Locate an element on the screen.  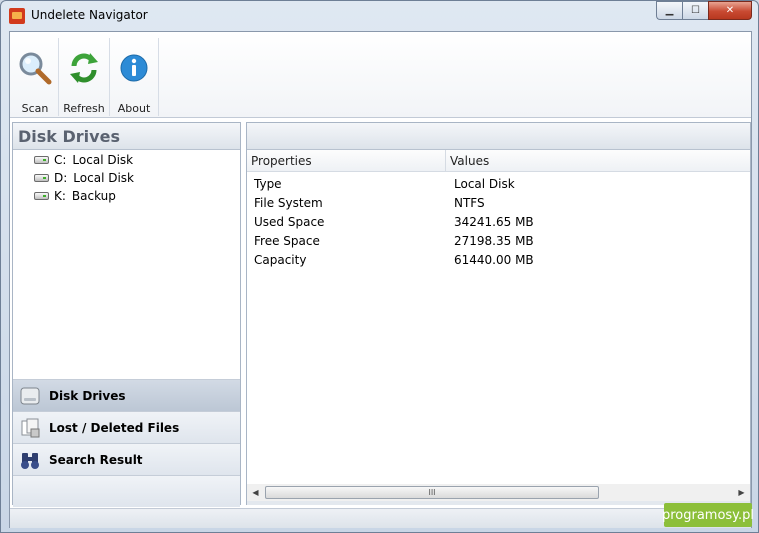
refresh-button: Refresh is located at coordinates (84, 78).